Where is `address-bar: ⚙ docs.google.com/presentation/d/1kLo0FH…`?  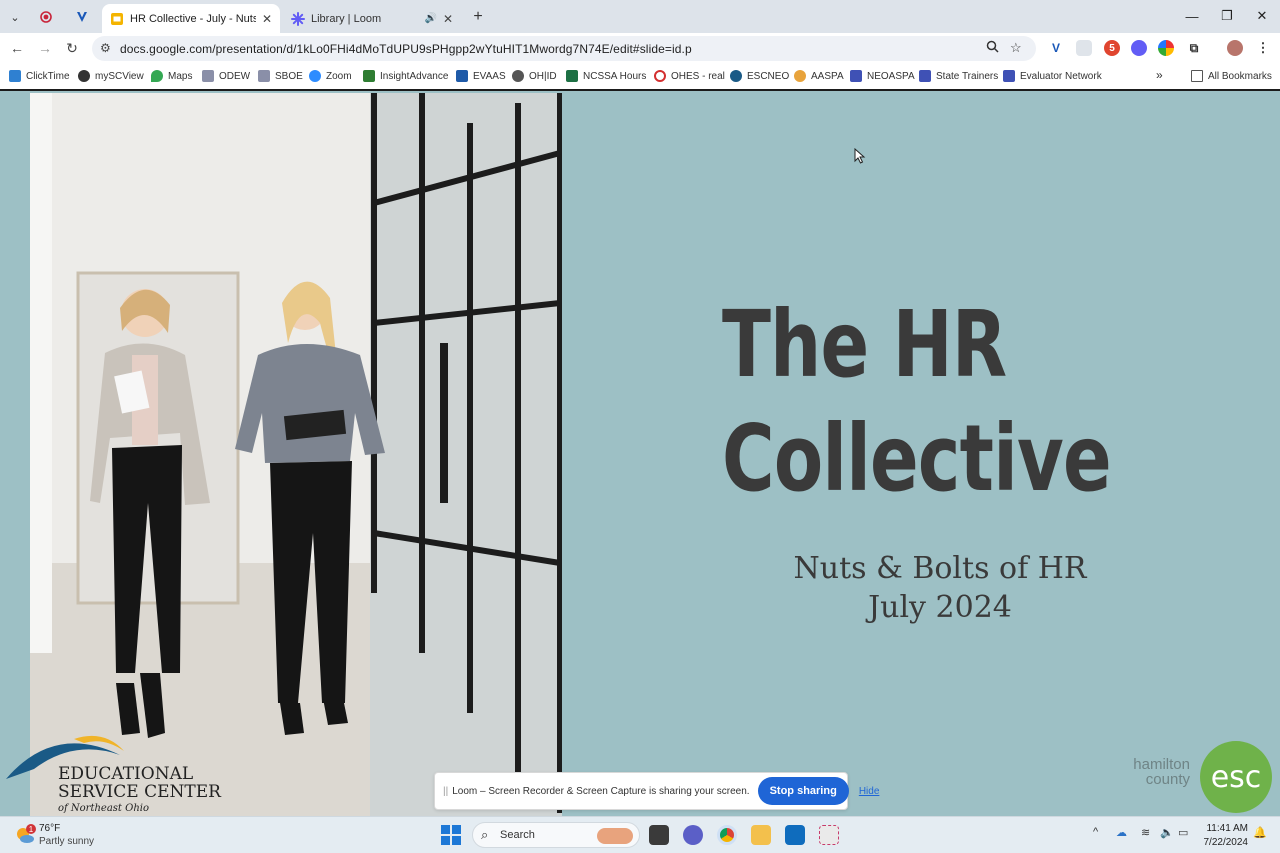 address-bar: ⚙ docs.google.com/presentation/d/1kLo0FH… is located at coordinates (564, 48).